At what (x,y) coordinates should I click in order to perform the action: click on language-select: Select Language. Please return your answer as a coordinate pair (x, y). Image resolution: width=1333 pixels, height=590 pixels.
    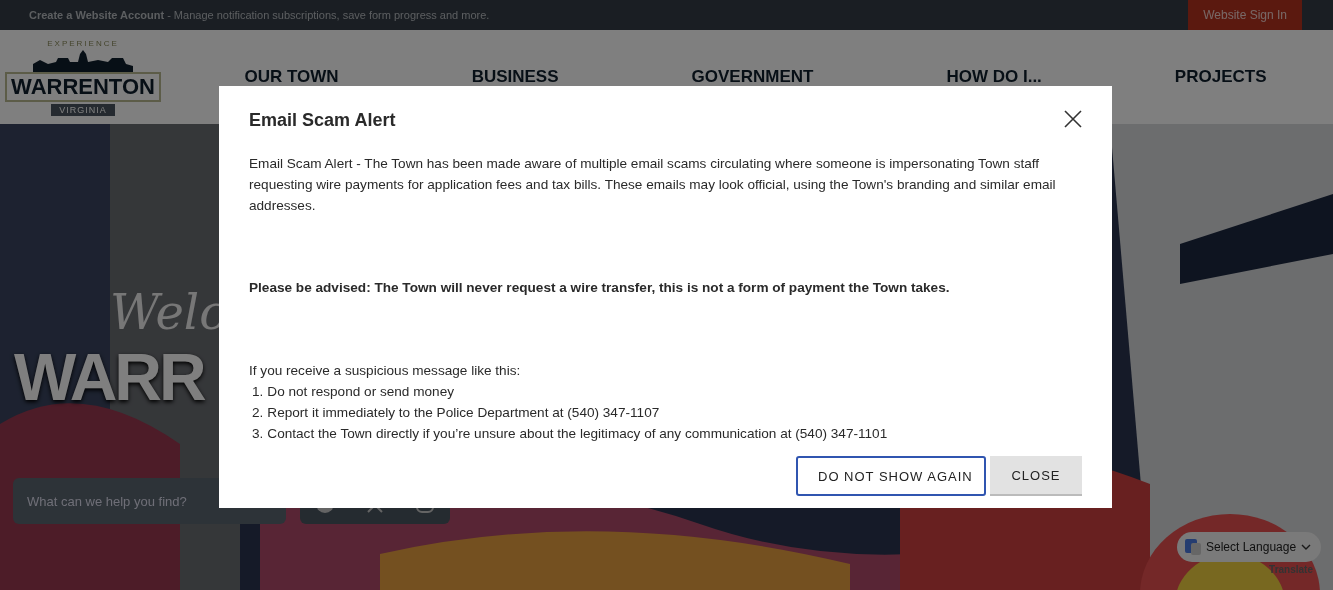
    Looking at the image, I should click on (1249, 547).